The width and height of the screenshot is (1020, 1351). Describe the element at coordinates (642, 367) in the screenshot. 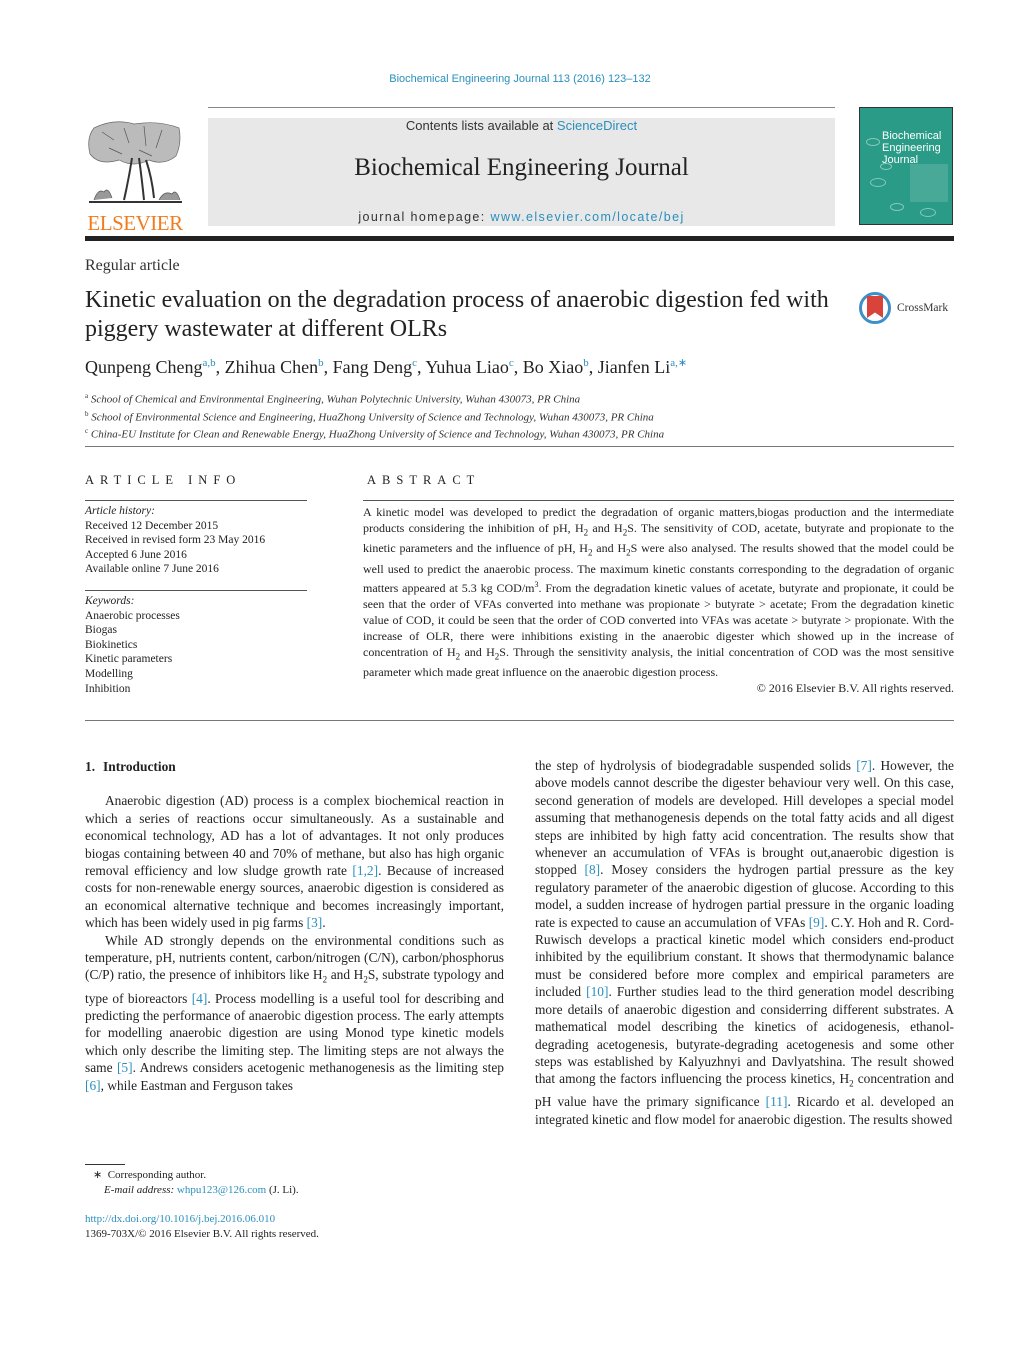

I see `author: Jianfen Lia,∗` at that location.